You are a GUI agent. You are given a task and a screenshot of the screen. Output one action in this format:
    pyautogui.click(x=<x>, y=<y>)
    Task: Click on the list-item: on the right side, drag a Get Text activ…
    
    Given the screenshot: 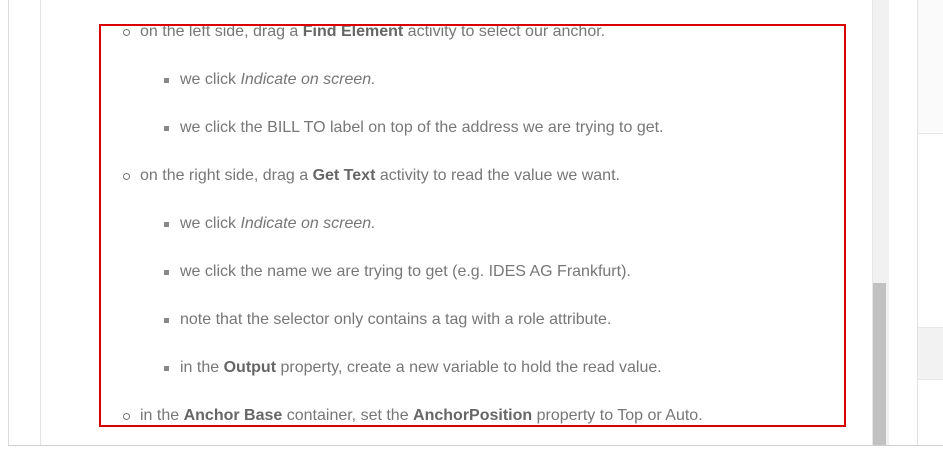 What is the action you would take?
    pyautogui.click(x=380, y=176)
    